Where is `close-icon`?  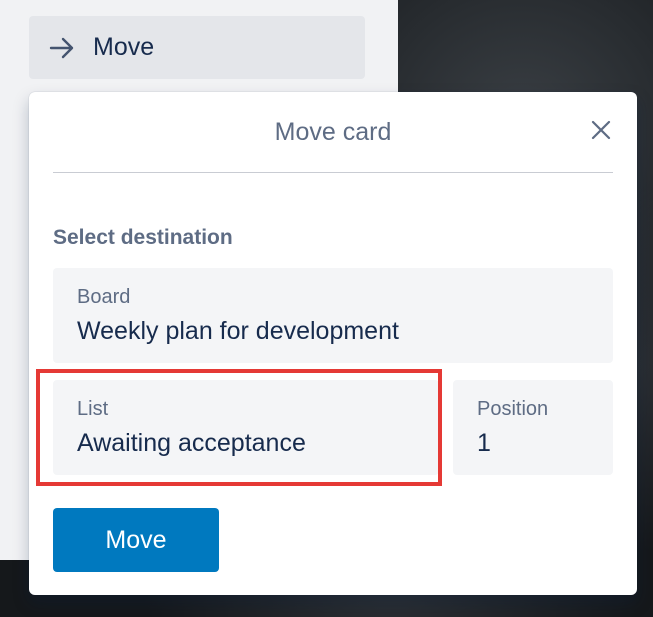
close-icon is located at coordinates (601, 132).